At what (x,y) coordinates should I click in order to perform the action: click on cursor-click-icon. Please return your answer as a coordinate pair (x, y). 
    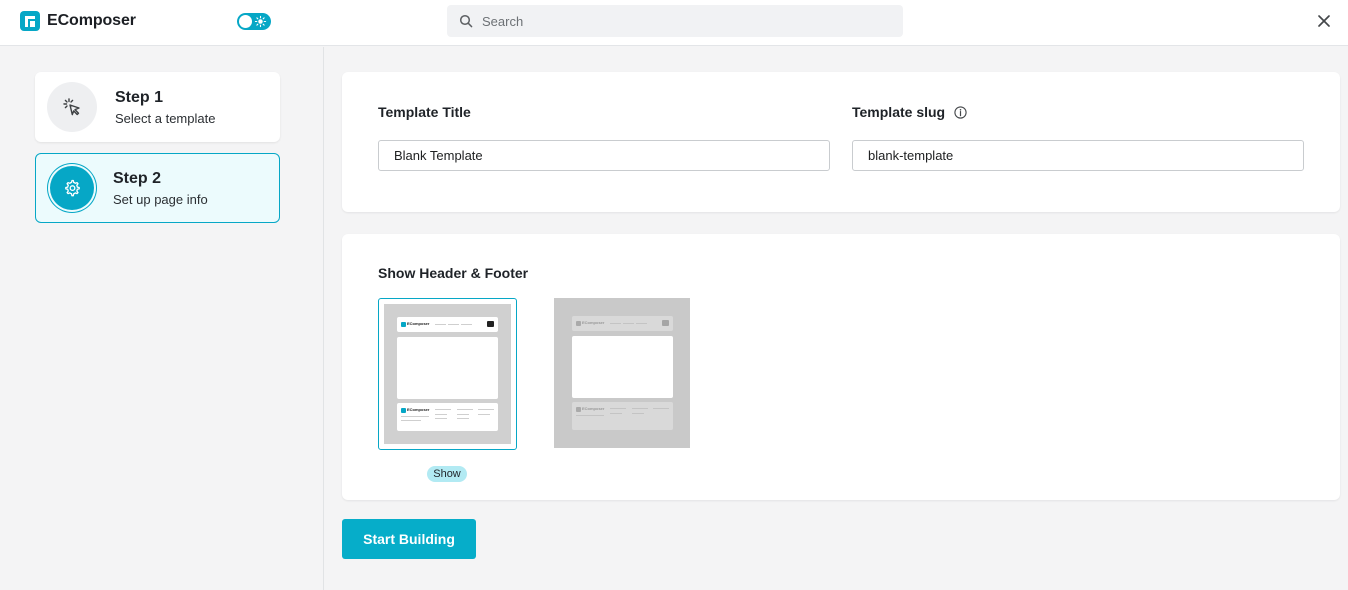
    Looking at the image, I should click on (71, 107).